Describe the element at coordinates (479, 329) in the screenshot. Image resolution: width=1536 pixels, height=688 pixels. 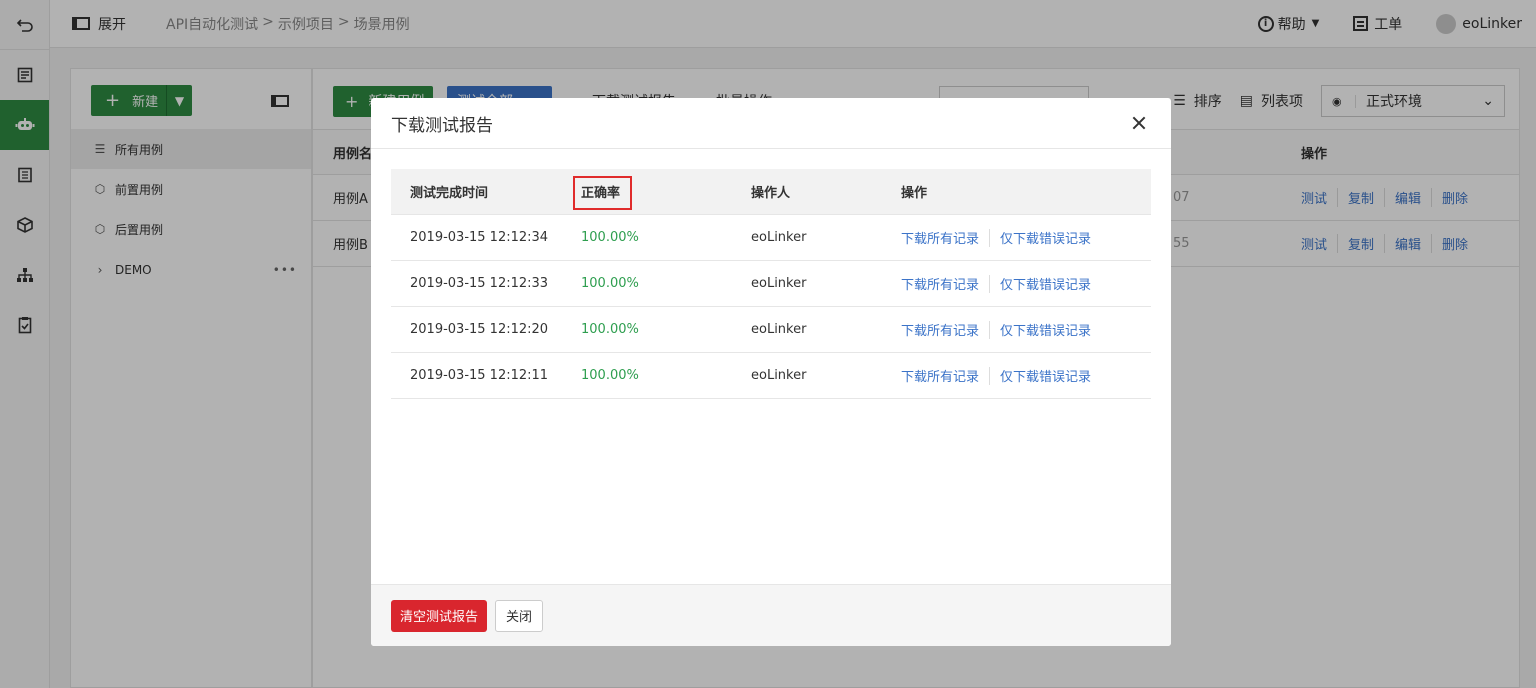
I see `completion-time: 2019-03-15 12:12:20` at that location.